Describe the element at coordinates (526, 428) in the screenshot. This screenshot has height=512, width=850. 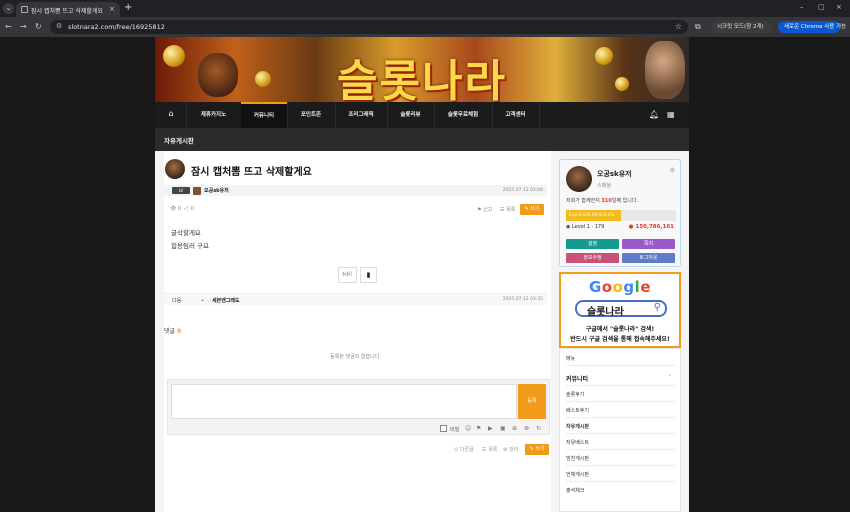
I see `settings-icon: ⊗` at that location.